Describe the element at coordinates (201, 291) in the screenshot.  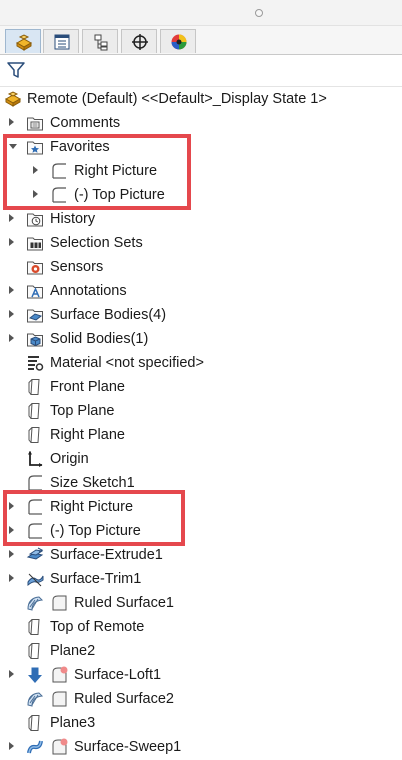
I see `tree-item: Annotations` at that location.